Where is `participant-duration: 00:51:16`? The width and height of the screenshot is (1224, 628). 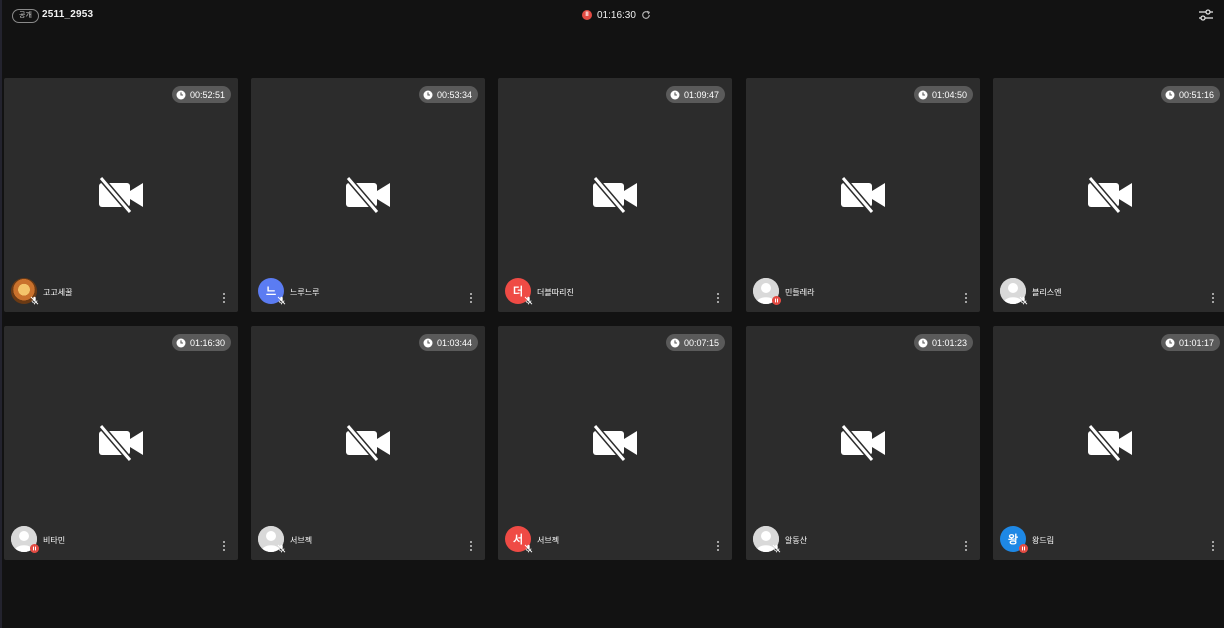 participant-duration: 00:51:16 is located at coordinates (1196, 94).